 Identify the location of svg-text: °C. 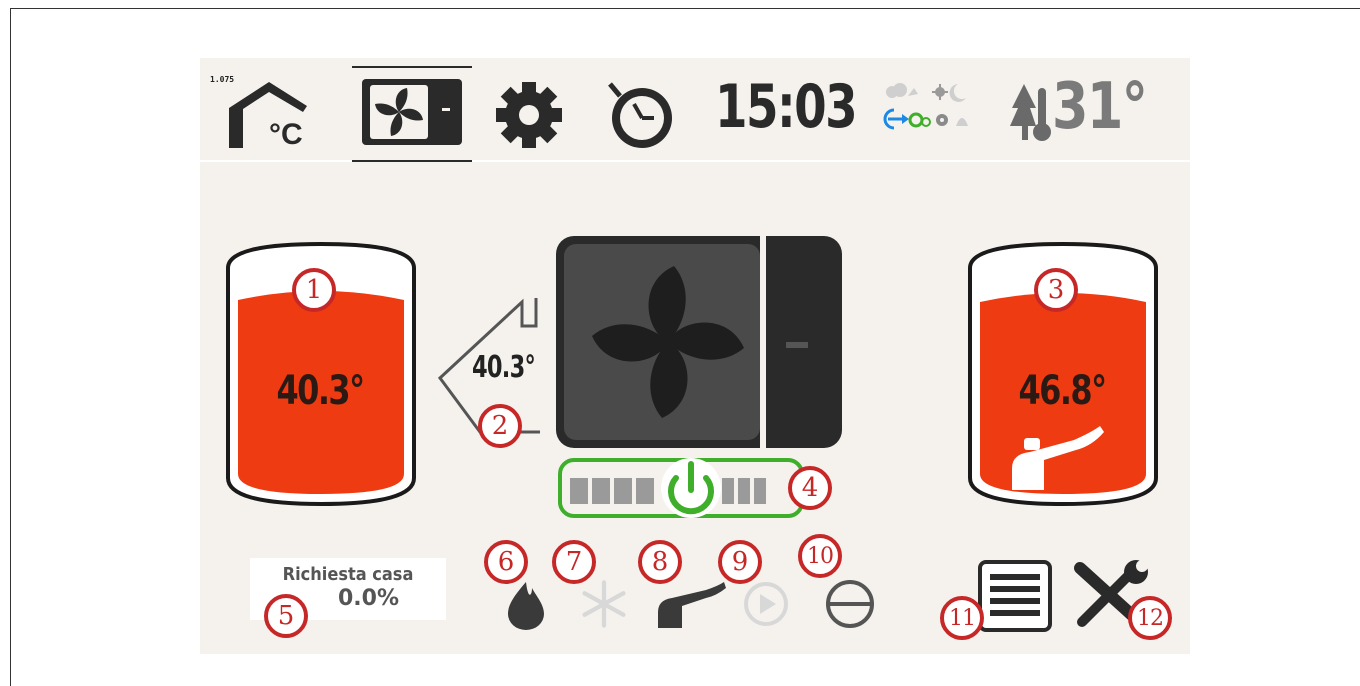
(286, 134).